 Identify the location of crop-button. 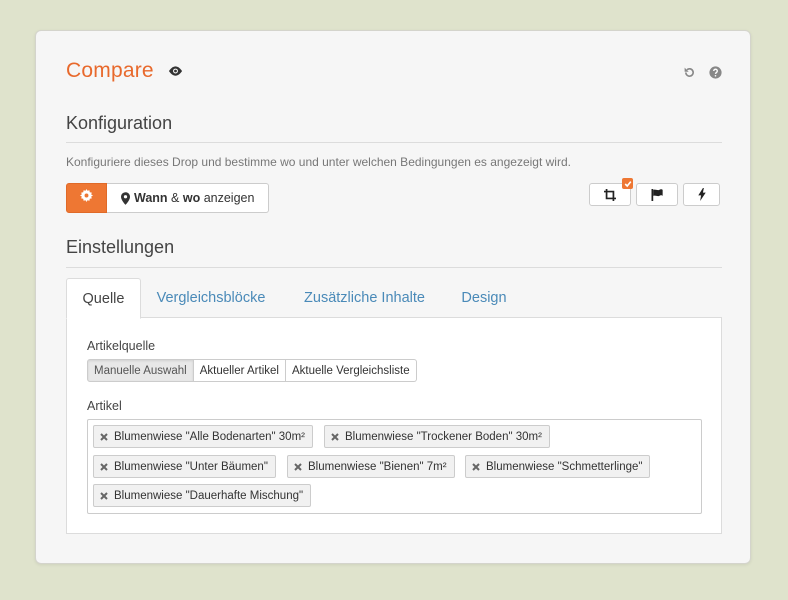
(611, 192).